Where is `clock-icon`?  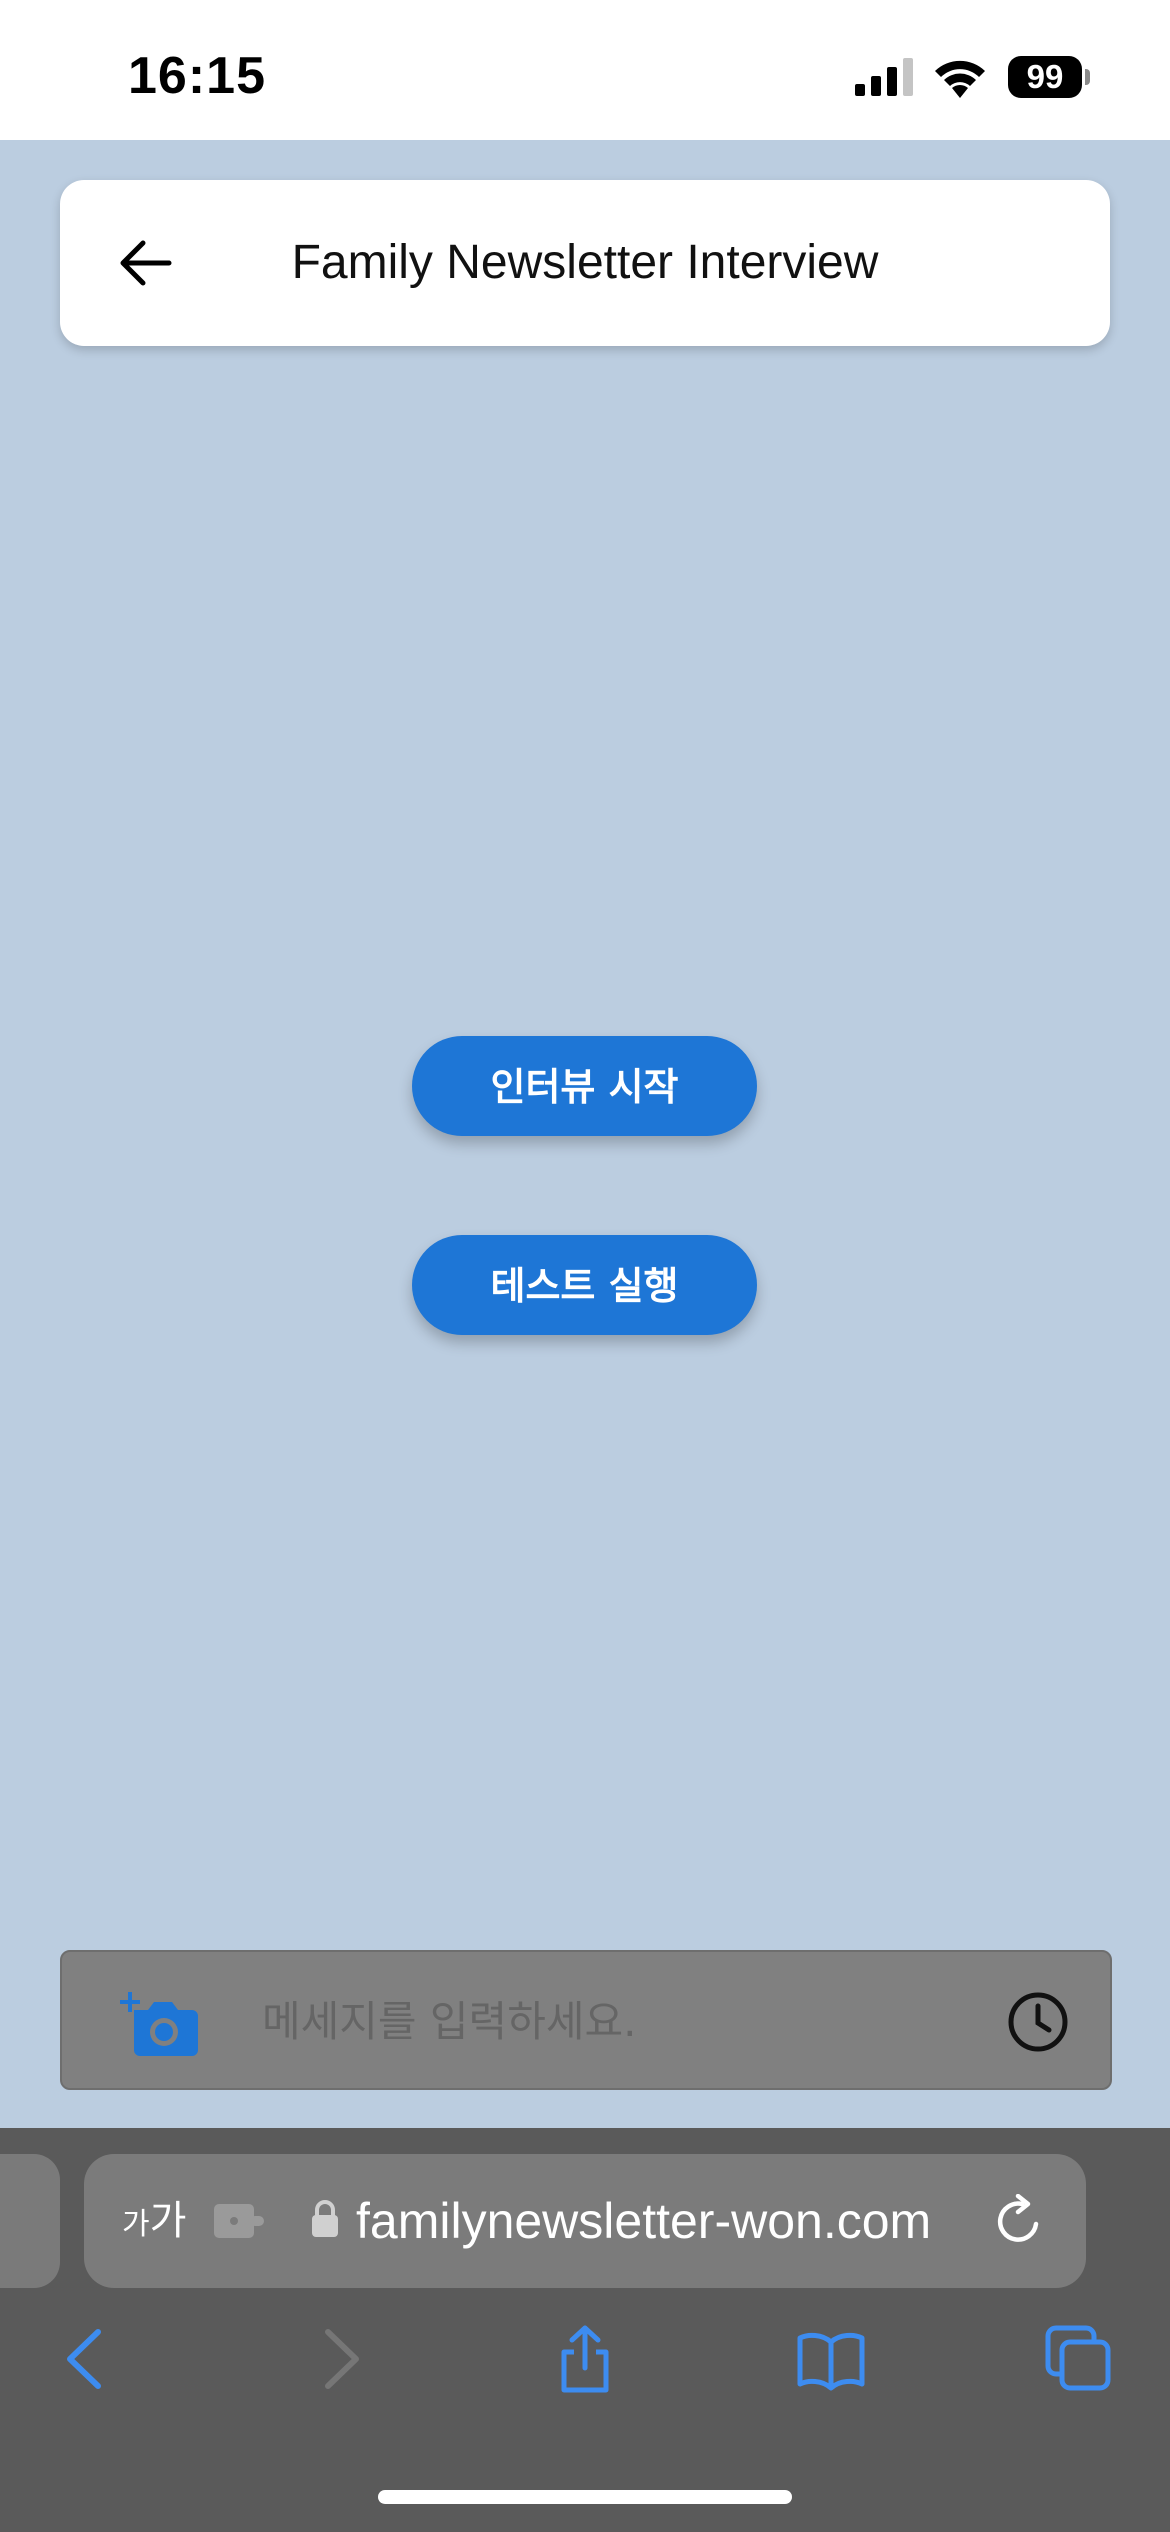 clock-icon is located at coordinates (1038, 2022).